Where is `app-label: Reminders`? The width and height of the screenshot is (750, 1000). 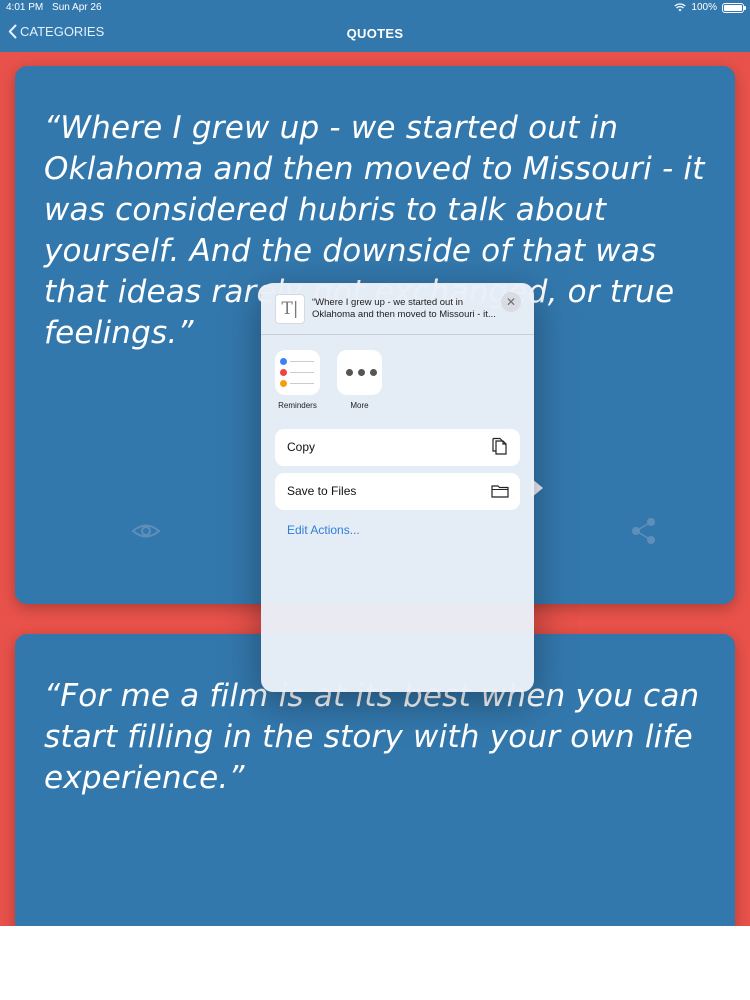
app-label: Reminders is located at coordinates (297, 405).